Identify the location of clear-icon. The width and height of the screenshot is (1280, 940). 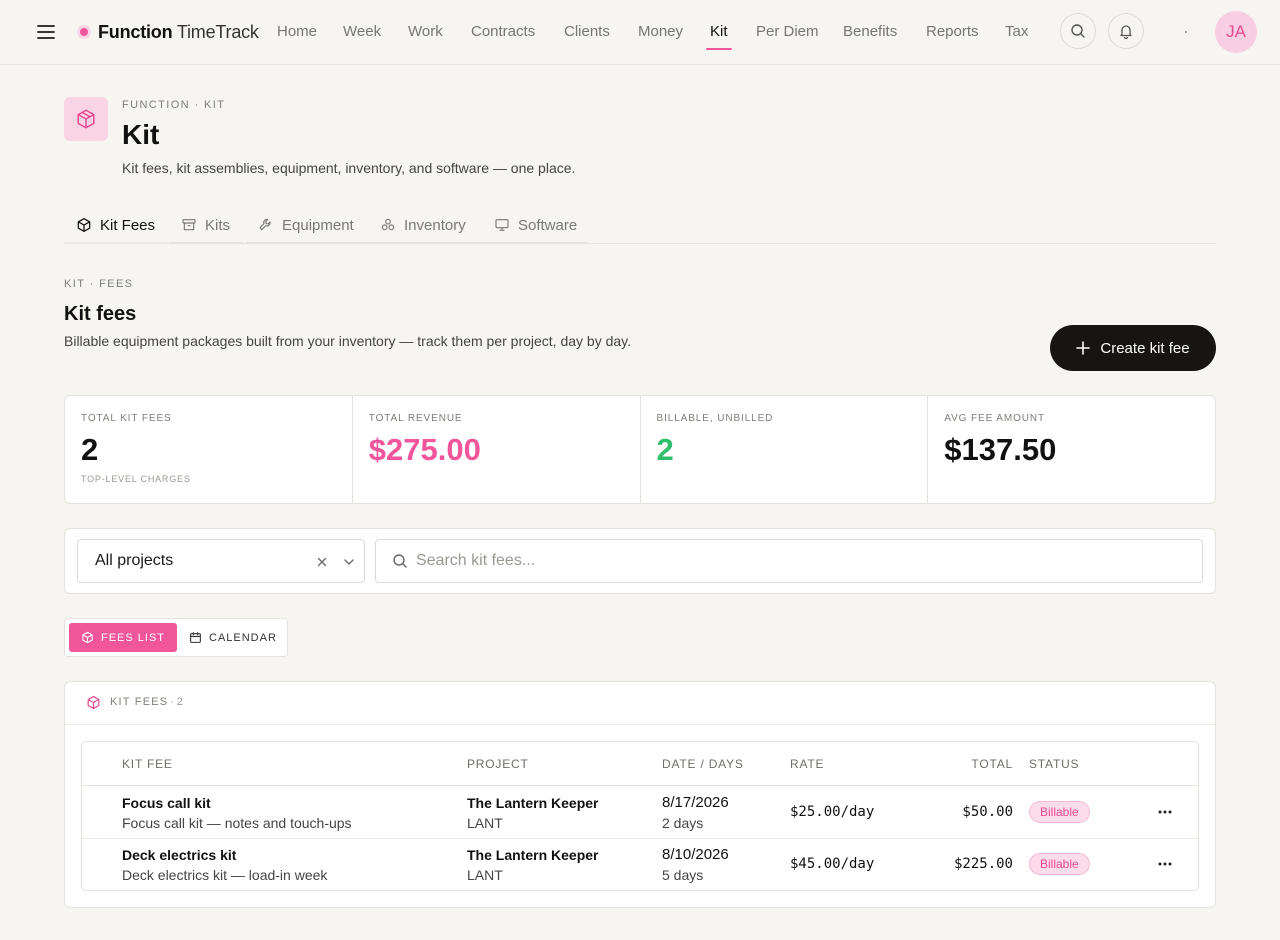
(322, 562).